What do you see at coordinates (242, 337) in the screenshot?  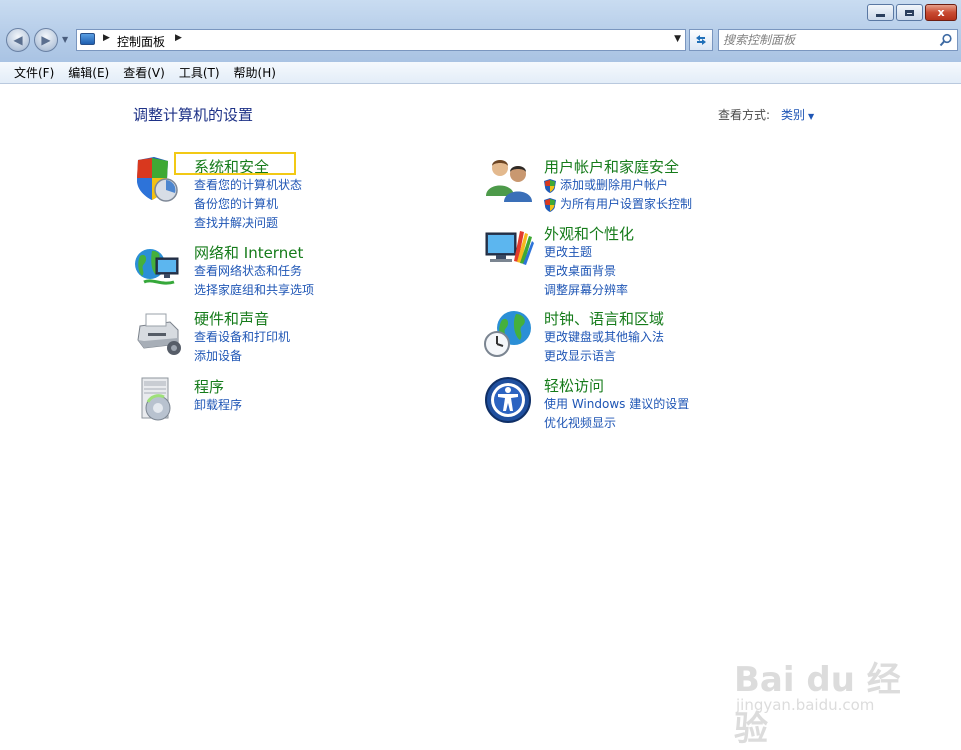 I see `link-view-devices-printers: 查看设备和打印机` at bounding box center [242, 337].